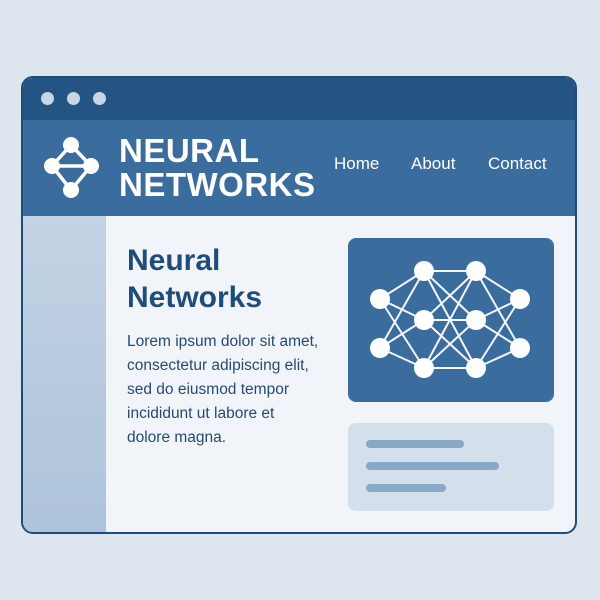  Describe the element at coordinates (227, 279) in the screenshot. I see `page-title: Neural Networks` at that location.